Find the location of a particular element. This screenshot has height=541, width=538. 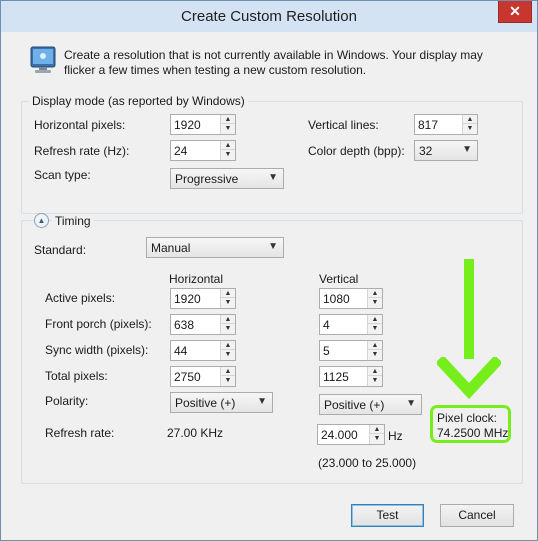

close-button: ✕ is located at coordinates (515, 12).